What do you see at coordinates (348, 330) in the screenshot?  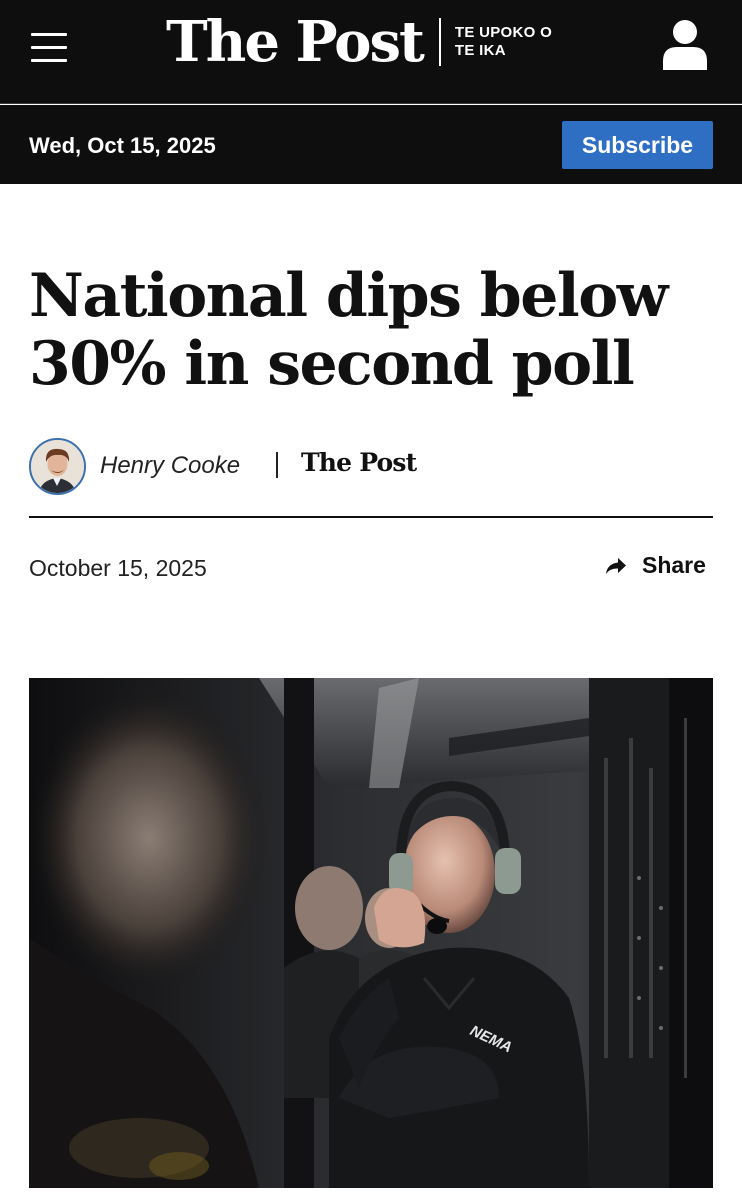 I see `article-headline: National dips below 30% in second poll` at bounding box center [348, 330].